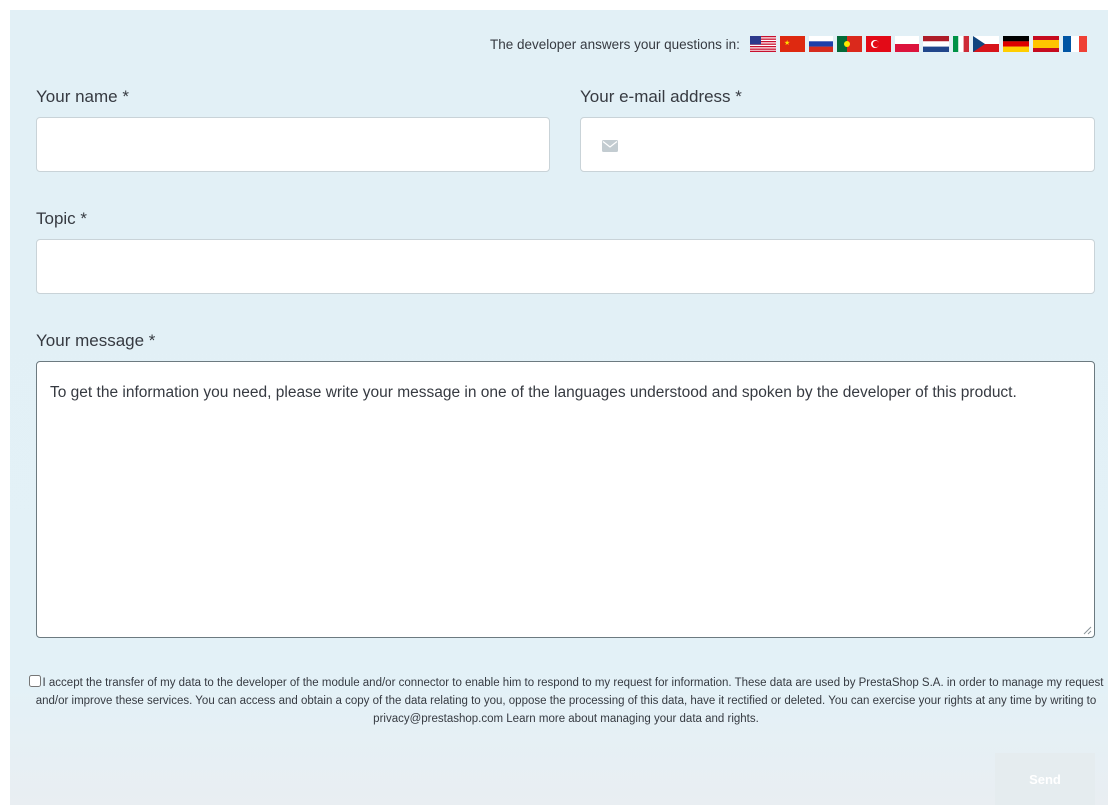 This screenshot has width=1108, height=805. What do you see at coordinates (985, 44) in the screenshot?
I see `flag-cz-icon` at bounding box center [985, 44].